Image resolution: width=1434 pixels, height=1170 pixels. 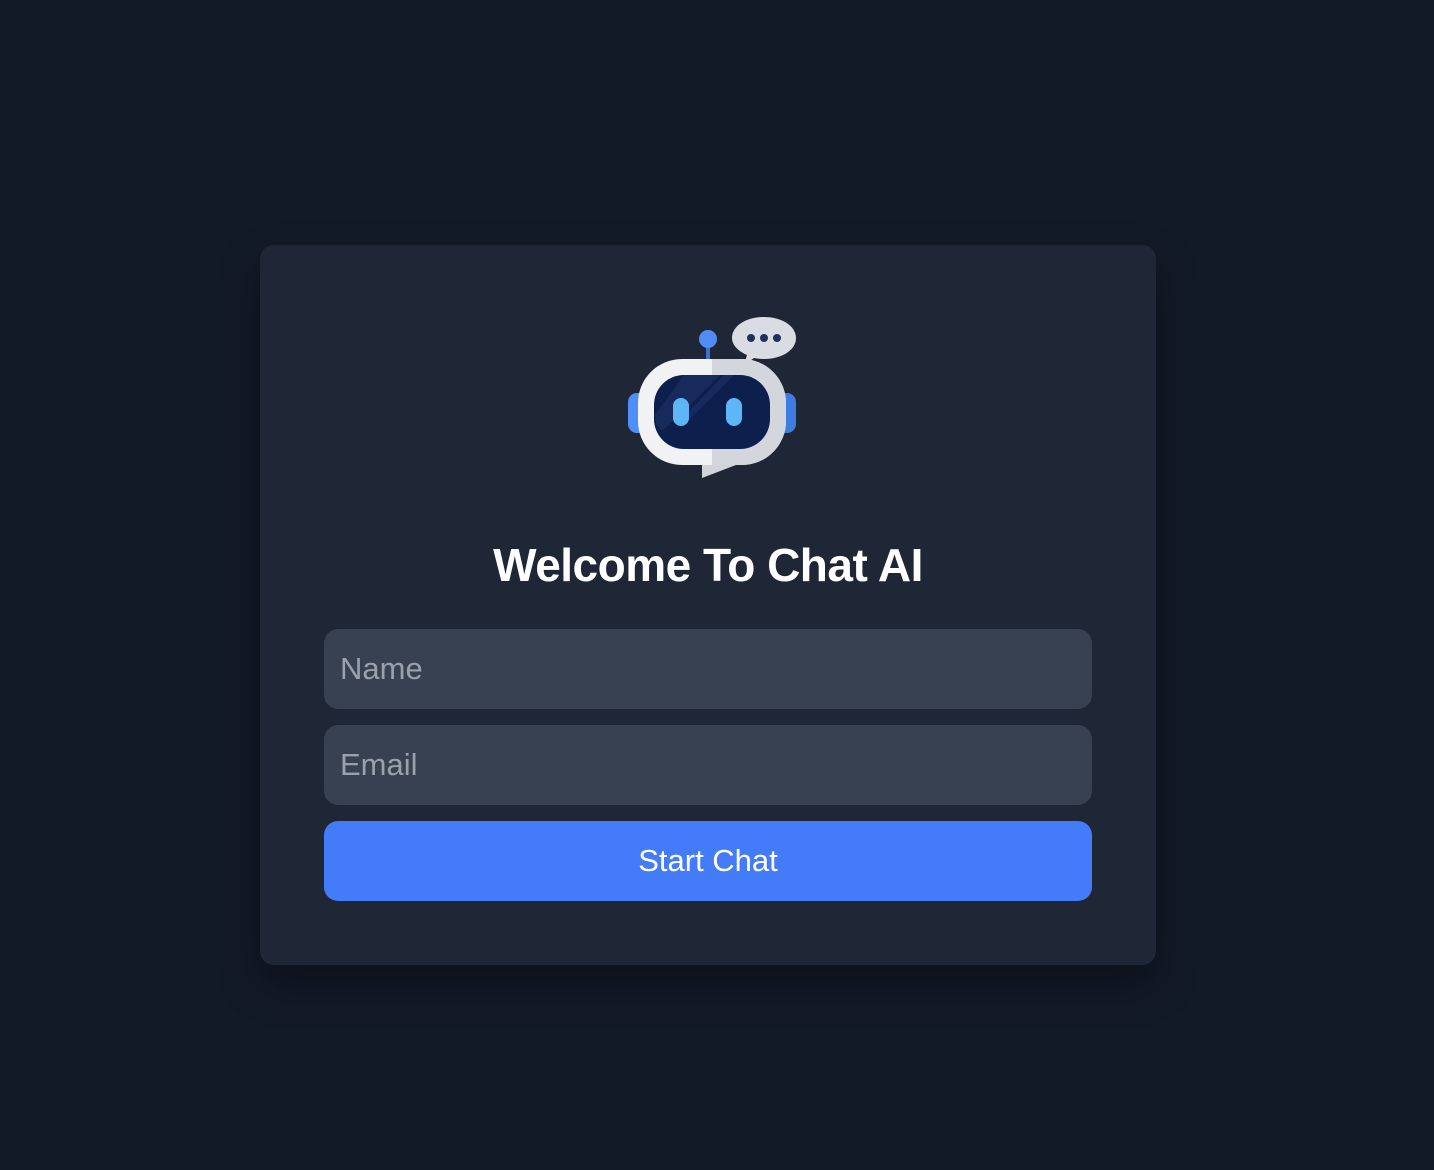 I want to click on name-input, so click(x=708, y=669).